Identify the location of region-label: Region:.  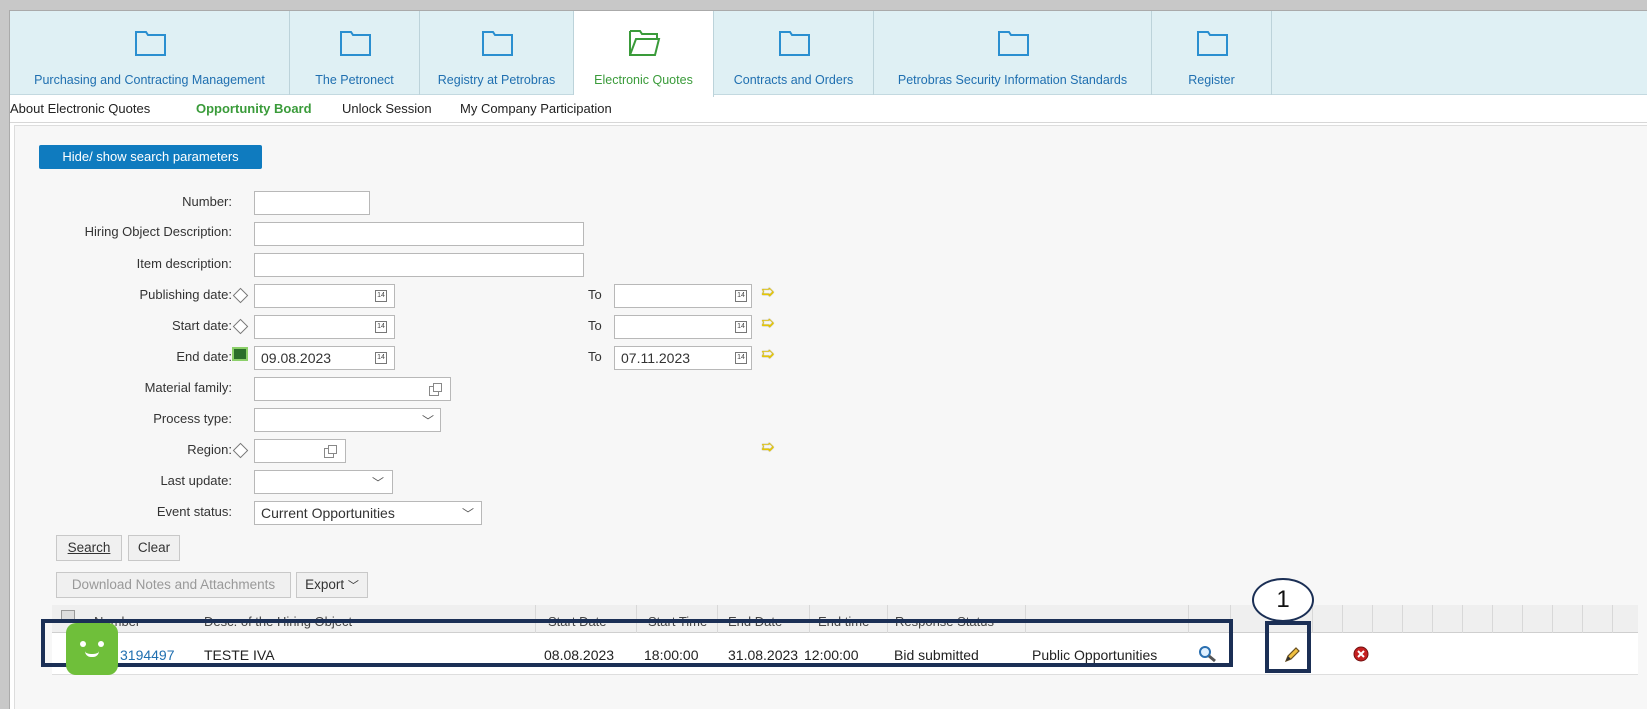
(209, 449).